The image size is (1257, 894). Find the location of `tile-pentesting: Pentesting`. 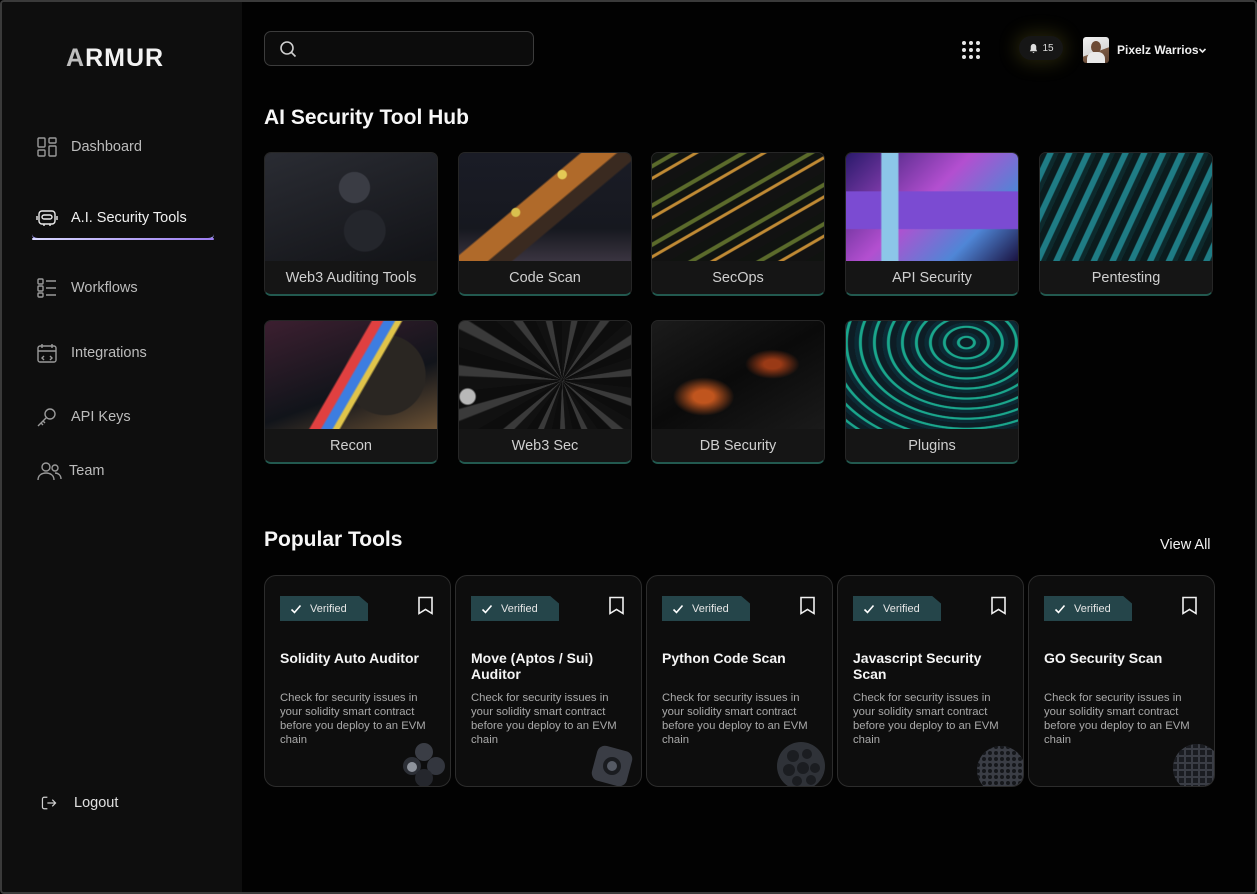

tile-pentesting: Pentesting is located at coordinates (1126, 224).